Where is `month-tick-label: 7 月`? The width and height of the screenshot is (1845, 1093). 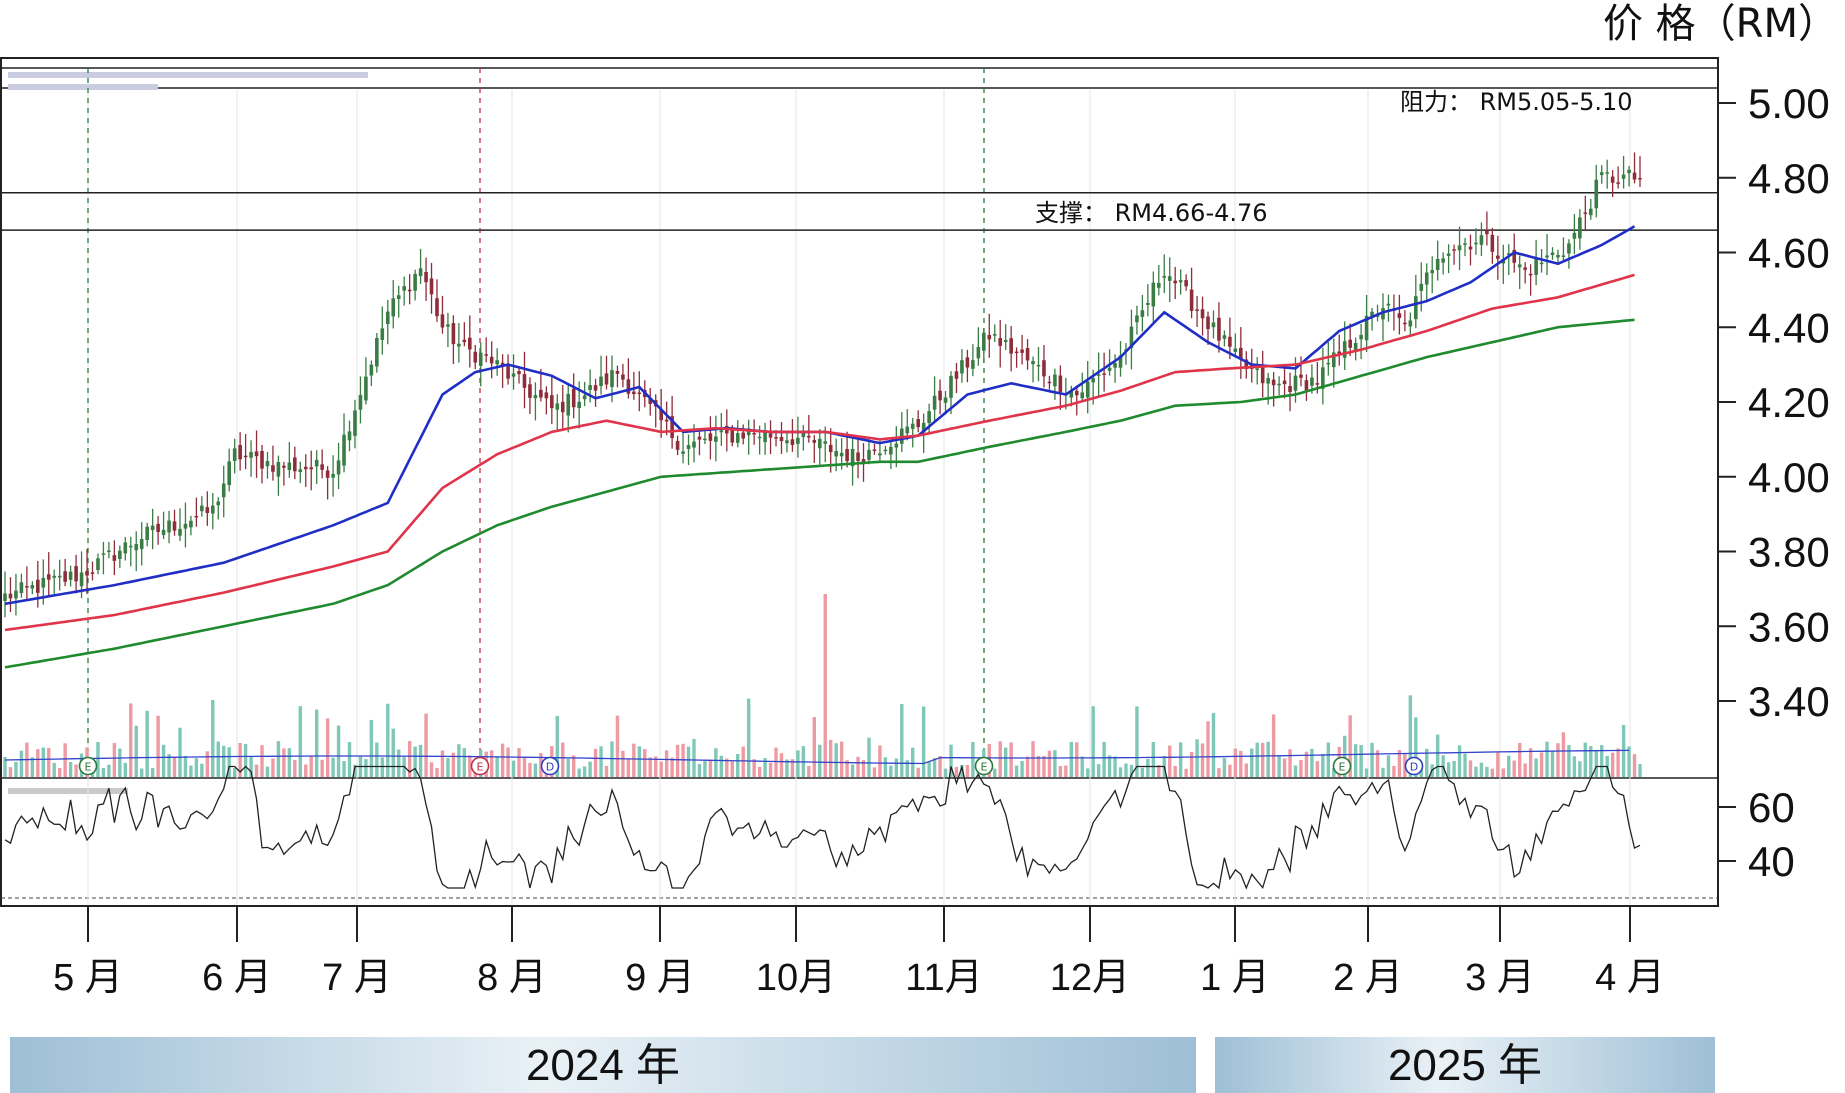
month-tick-label: 7 月 is located at coordinates (357, 978).